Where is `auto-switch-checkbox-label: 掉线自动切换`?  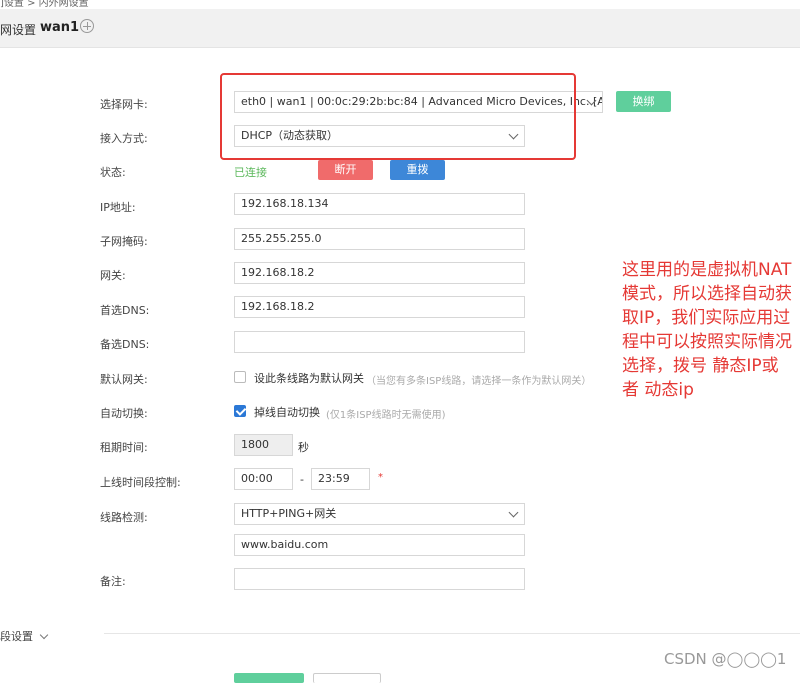 auto-switch-checkbox-label: 掉线自动切换 is located at coordinates (287, 412).